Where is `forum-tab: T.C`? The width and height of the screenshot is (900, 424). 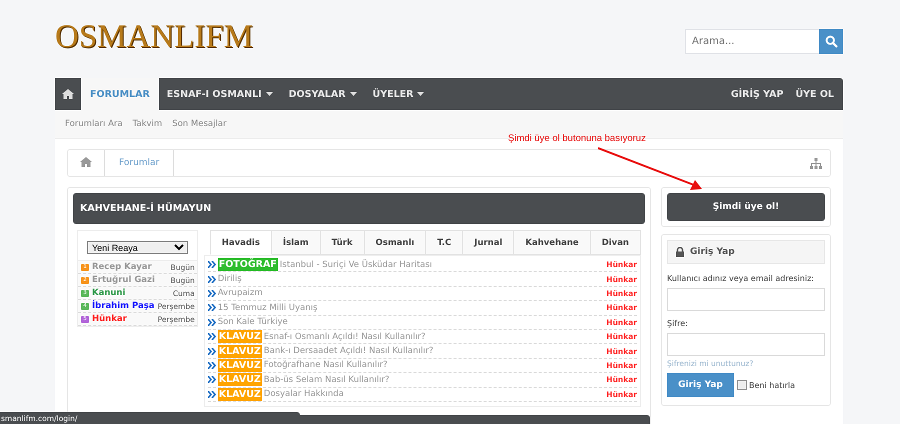 forum-tab: T.C is located at coordinates (445, 242).